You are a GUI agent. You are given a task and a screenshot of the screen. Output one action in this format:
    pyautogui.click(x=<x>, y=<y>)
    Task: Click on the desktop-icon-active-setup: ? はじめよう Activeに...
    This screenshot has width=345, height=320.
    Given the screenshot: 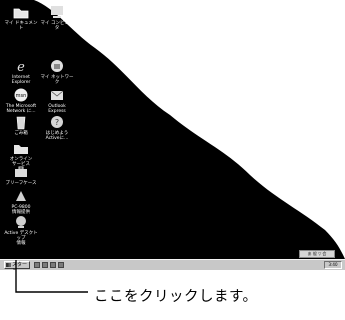 What is the action you would take?
    pyautogui.click(x=57, y=127)
    